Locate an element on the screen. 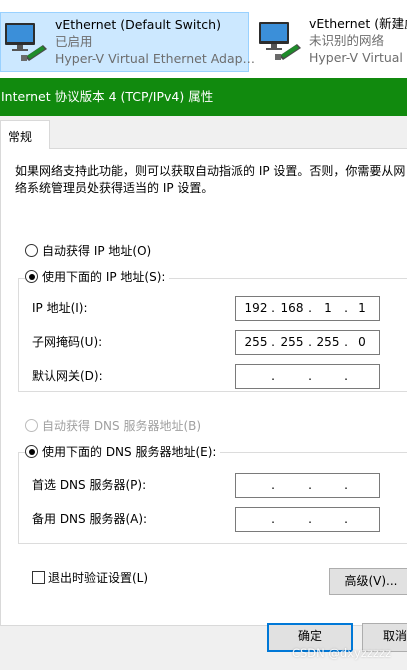 The height and width of the screenshot is (670, 407). adapter-status: 已启用 is located at coordinates (74, 41).